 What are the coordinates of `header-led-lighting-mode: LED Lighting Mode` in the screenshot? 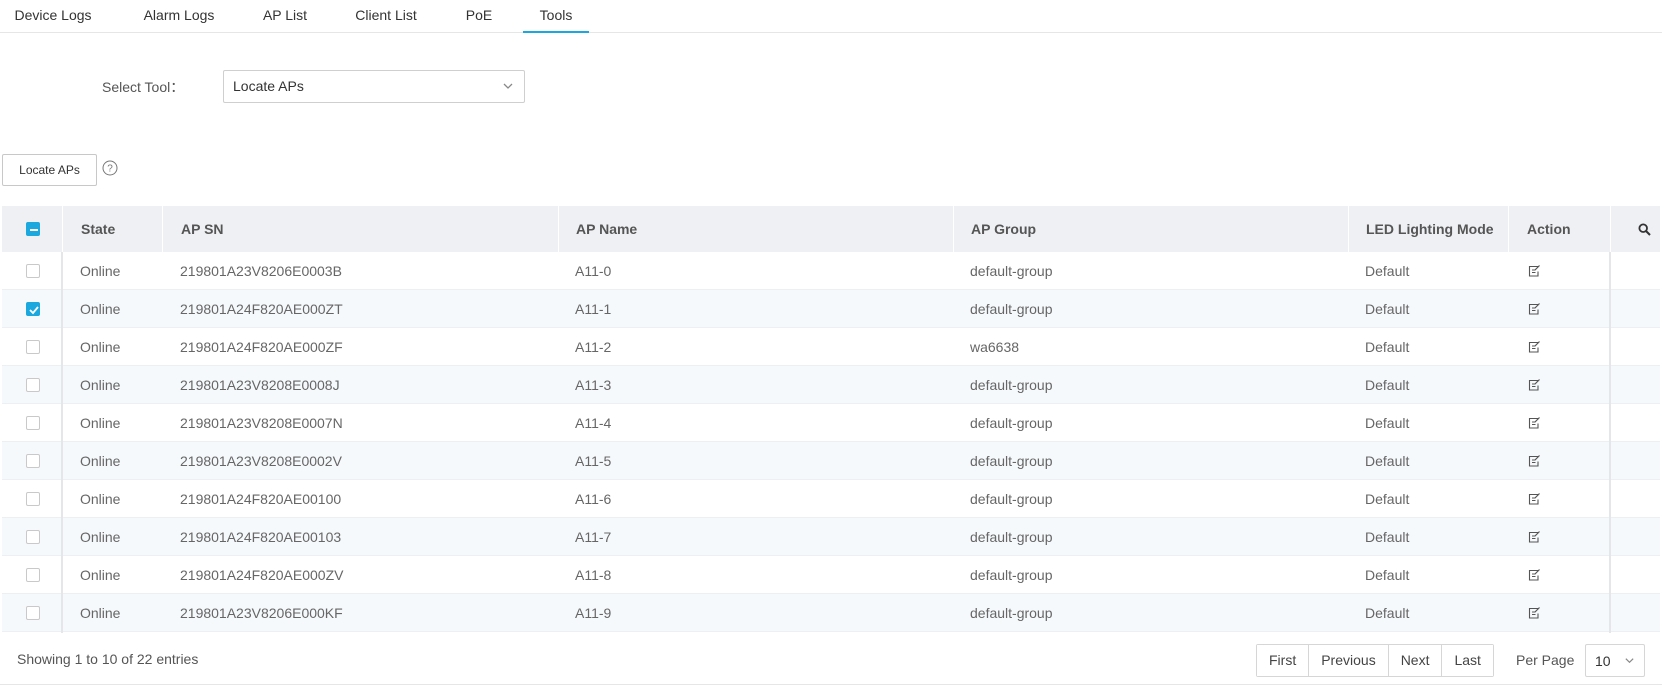 It's located at (1430, 229).